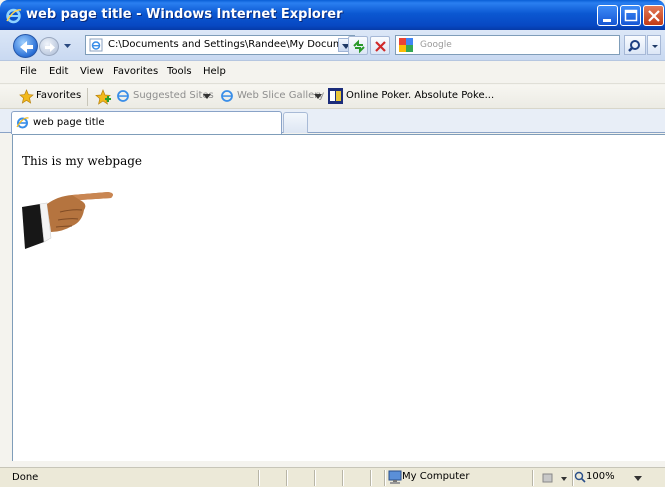 The width and height of the screenshot is (665, 487). I want to click on status-bar: Done My Computer 100%, so click(332, 477).